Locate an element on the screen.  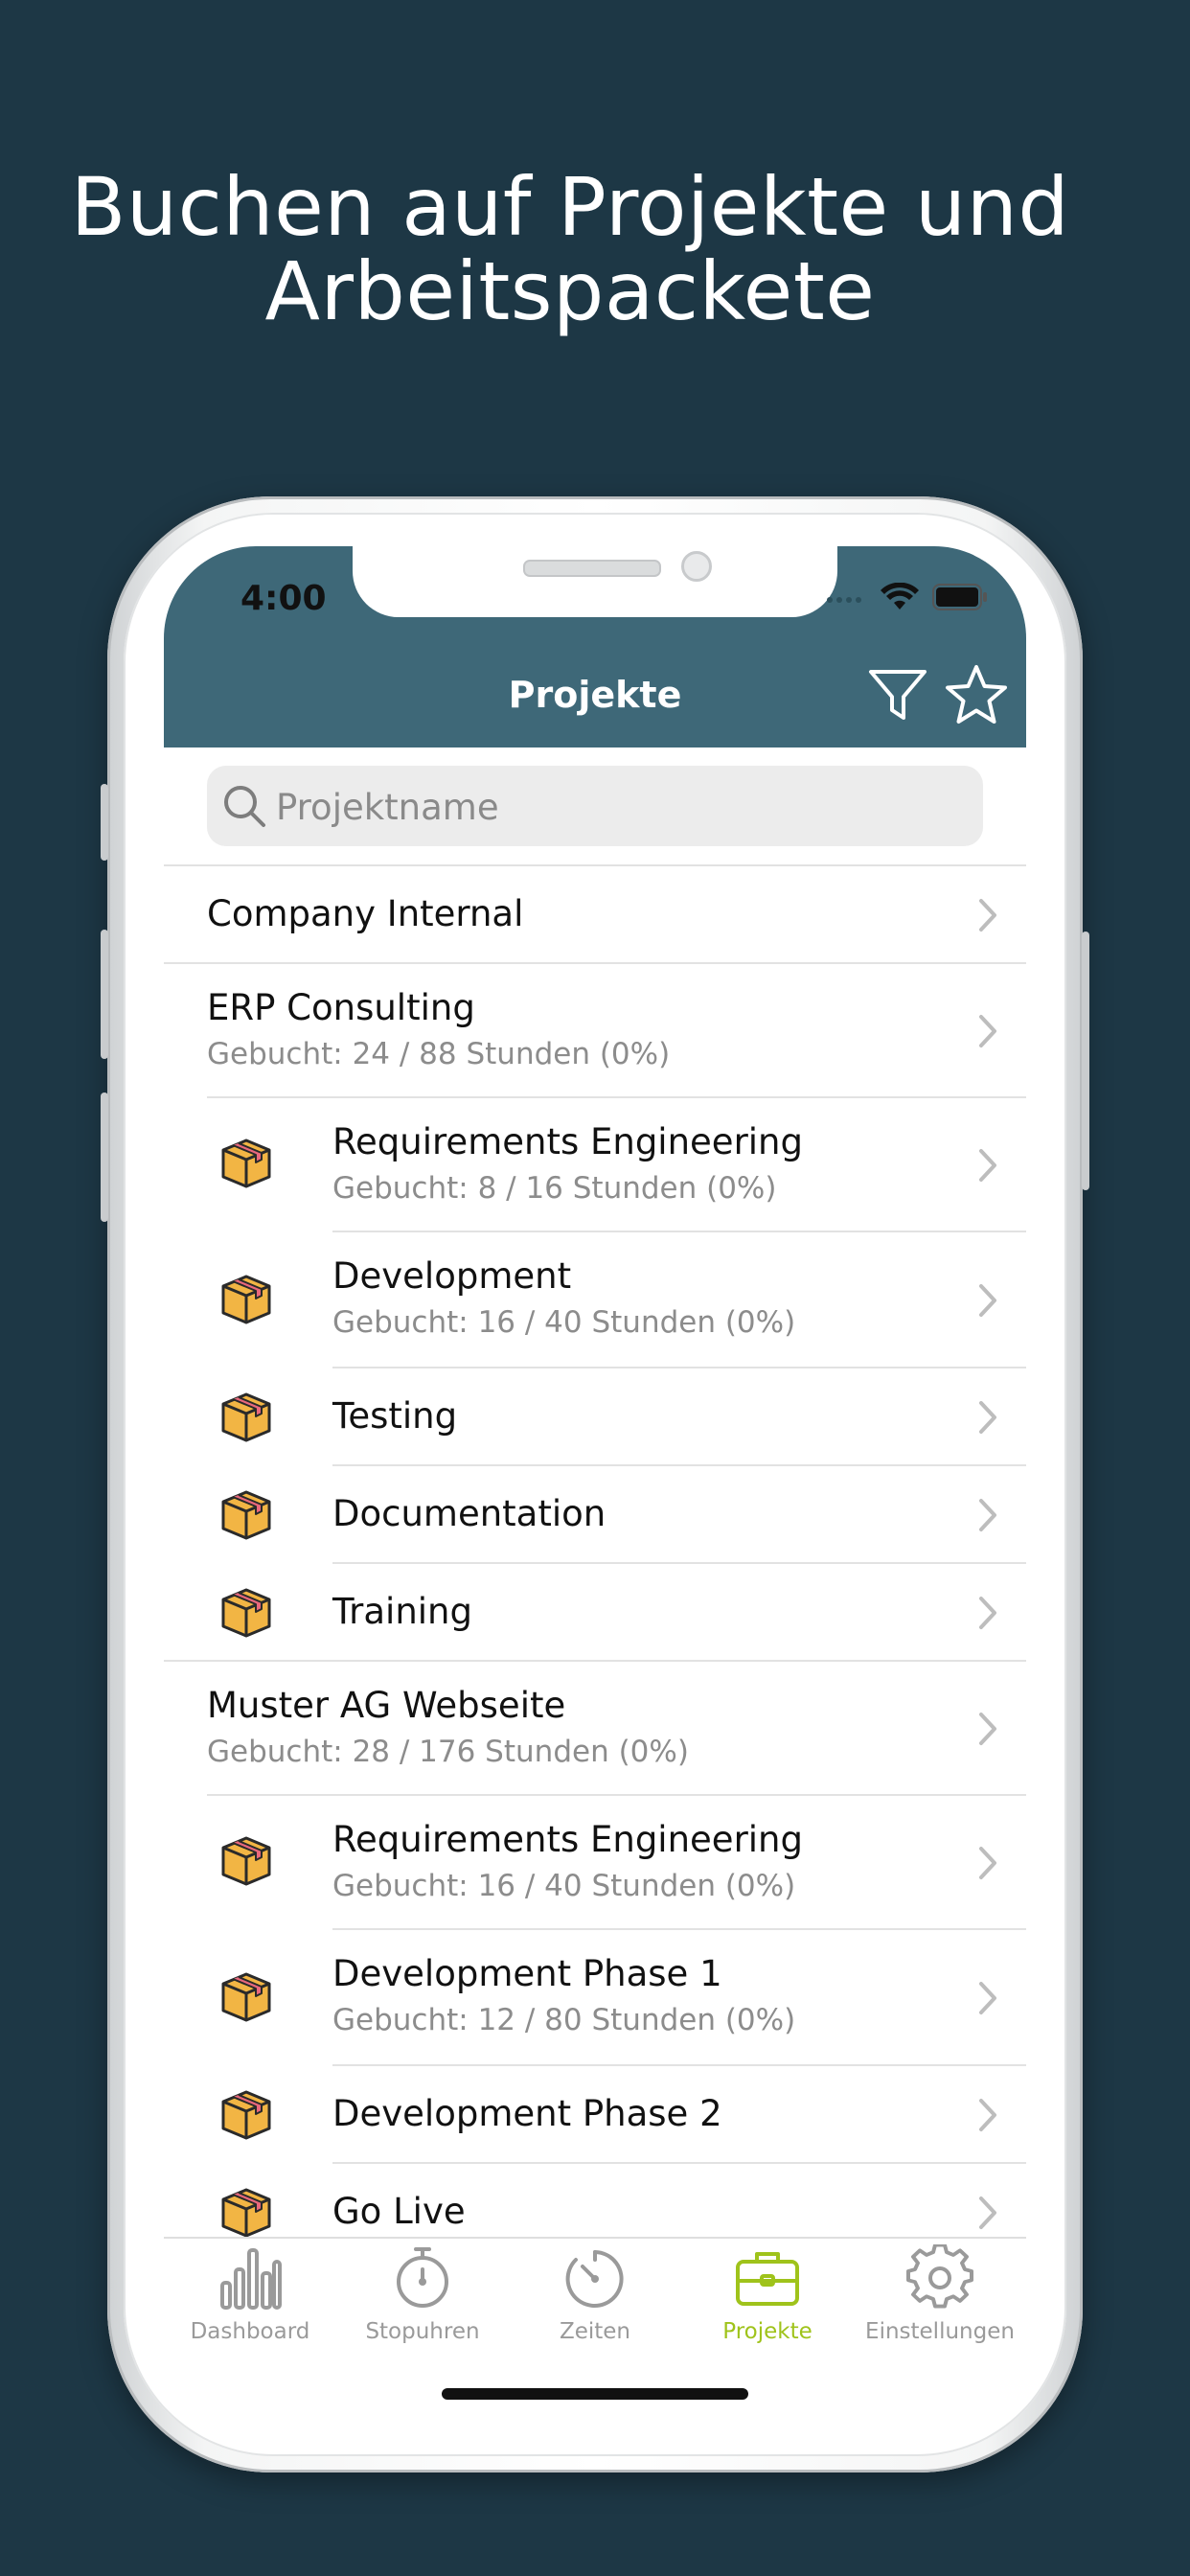
status-time: 4:00 is located at coordinates (284, 598).